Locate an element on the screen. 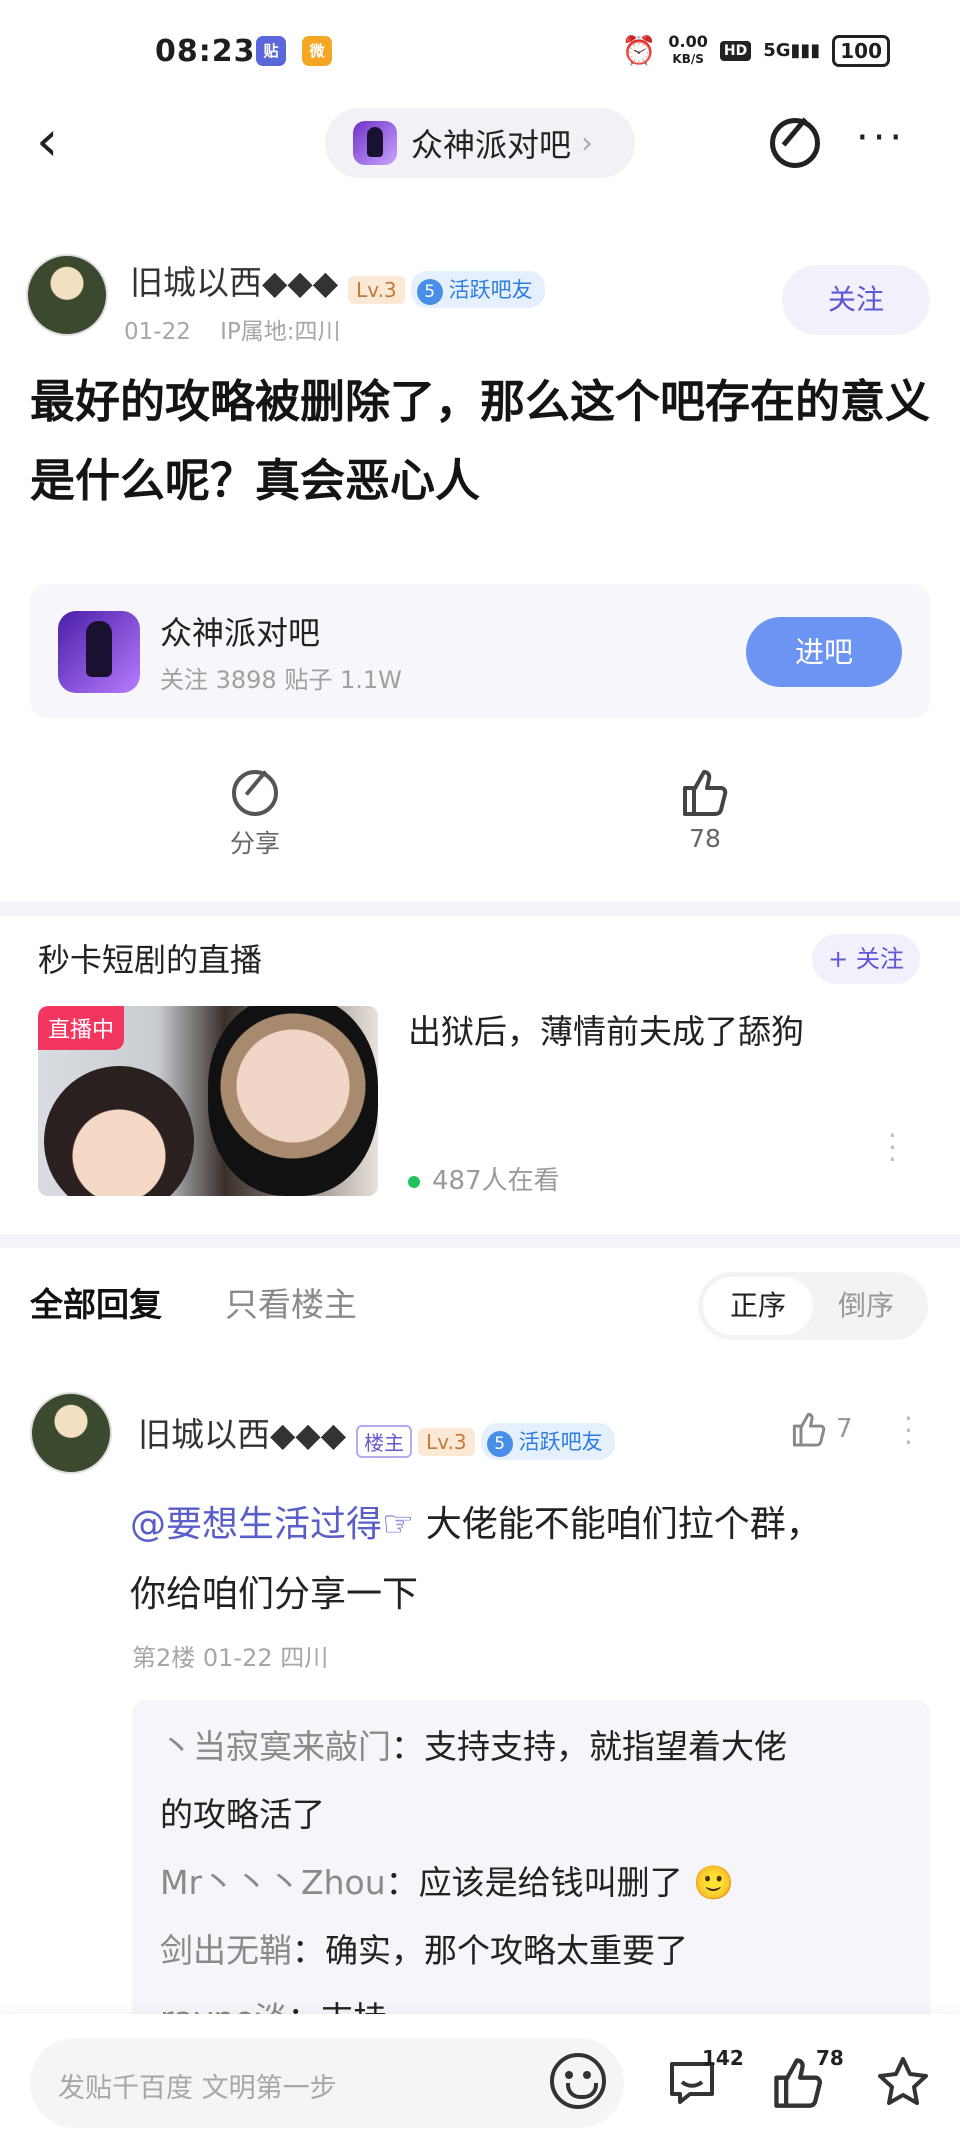 This screenshot has height=2144, width=960. reply-active-badge: 5 活跃吧友 is located at coordinates (547, 1441).